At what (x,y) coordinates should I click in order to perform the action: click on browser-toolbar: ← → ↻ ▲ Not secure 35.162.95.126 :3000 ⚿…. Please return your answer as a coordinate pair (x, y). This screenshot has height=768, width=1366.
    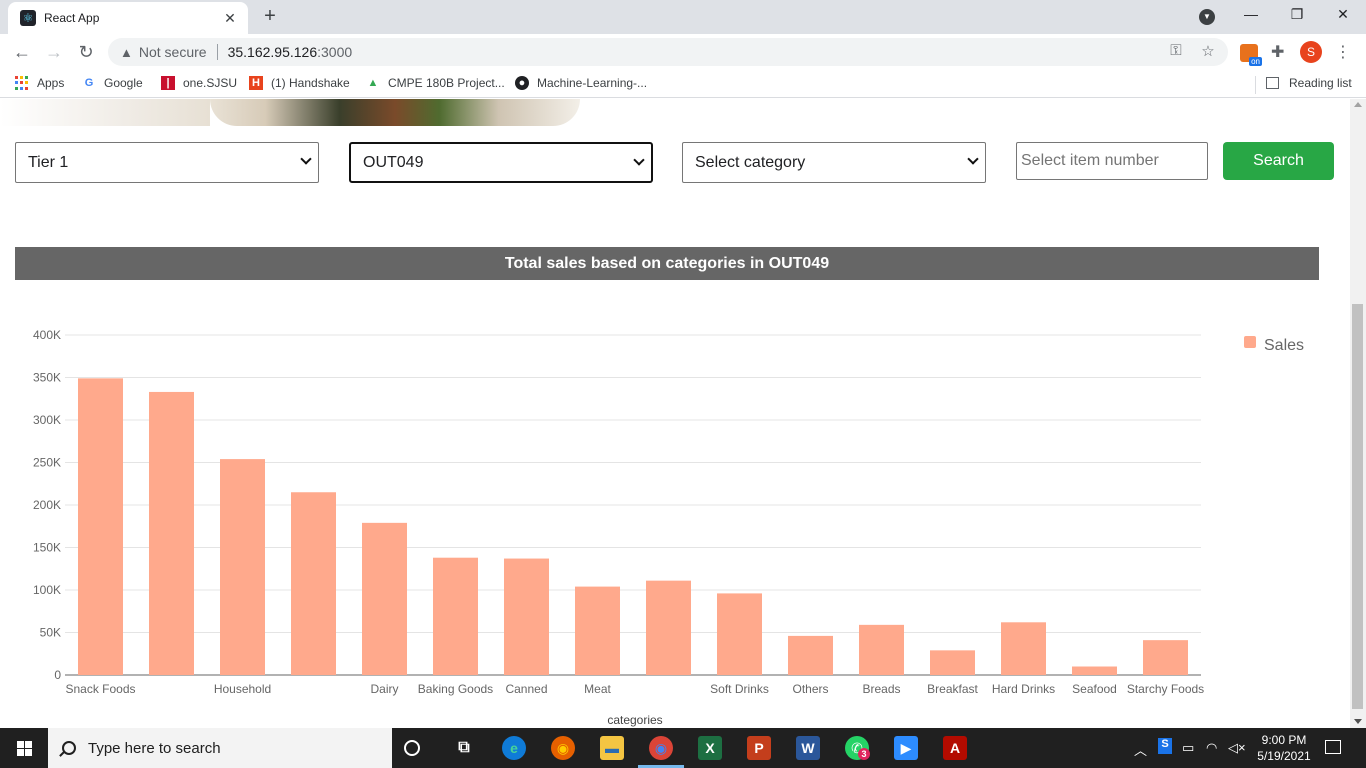
    Looking at the image, I should click on (683, 52).